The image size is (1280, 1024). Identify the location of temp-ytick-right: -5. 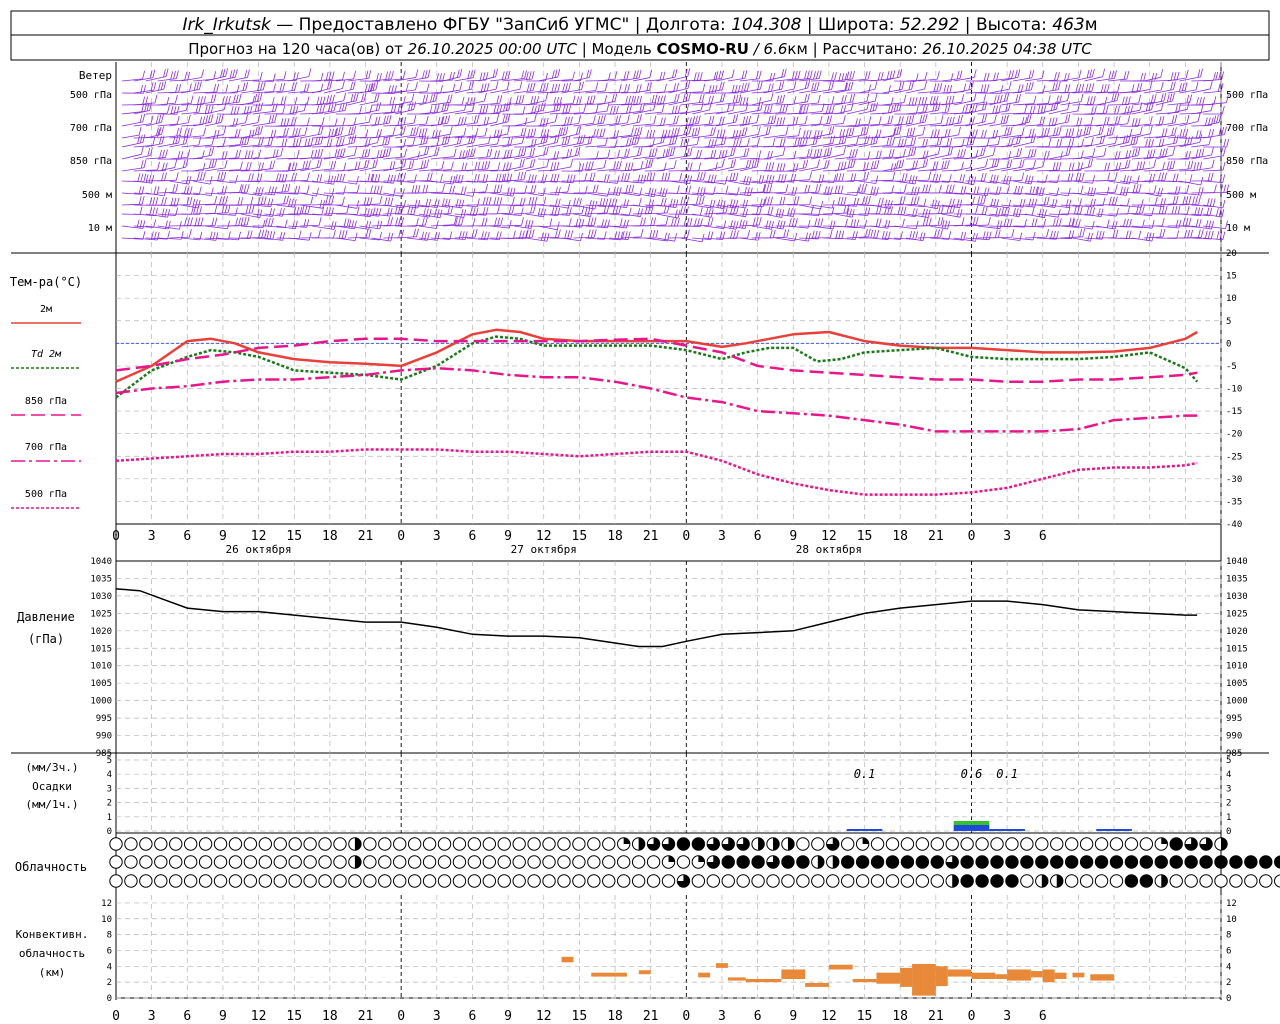
(1231, 367).